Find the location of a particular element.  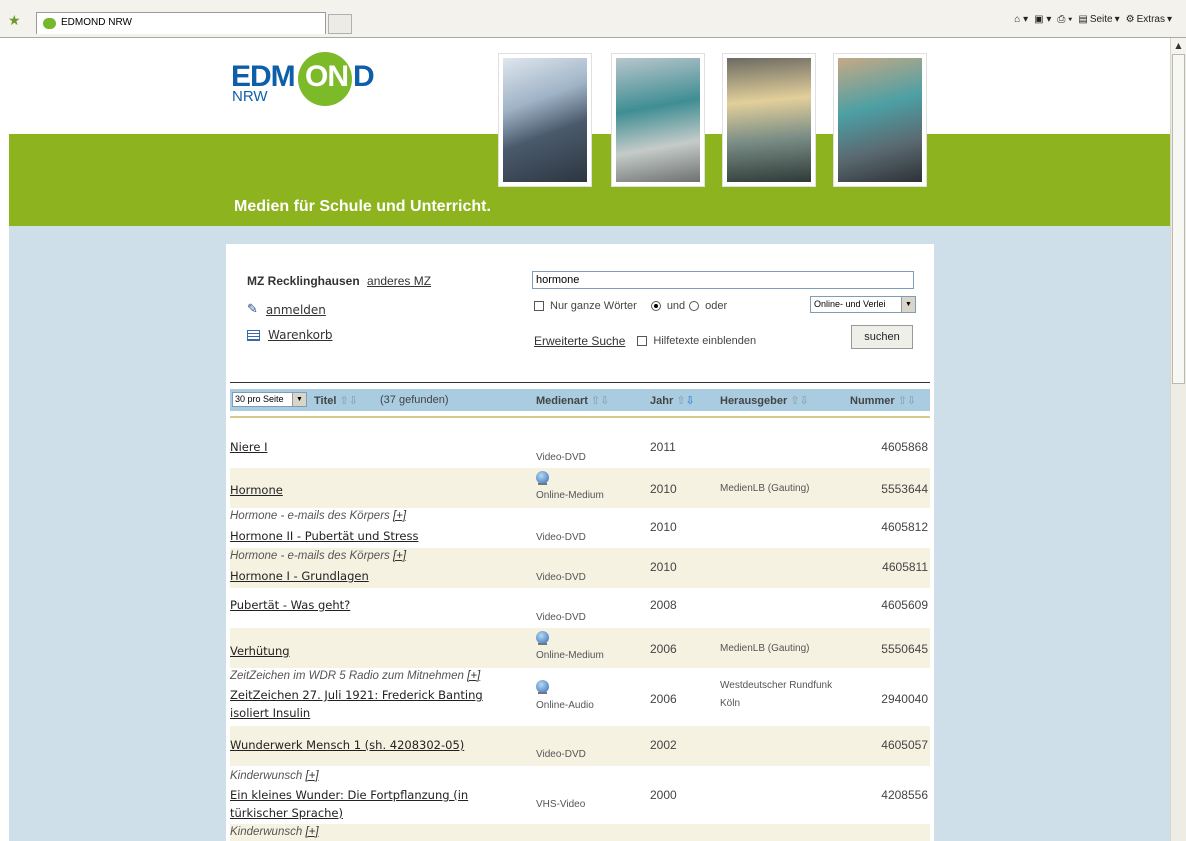

pencil-icon: ✎ is located at coordinates (252, 309).